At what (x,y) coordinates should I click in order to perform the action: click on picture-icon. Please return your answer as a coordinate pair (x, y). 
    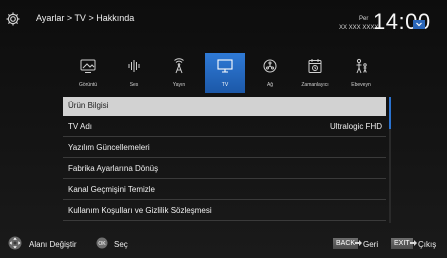
    Looking at the image, I should click on (88, 67).